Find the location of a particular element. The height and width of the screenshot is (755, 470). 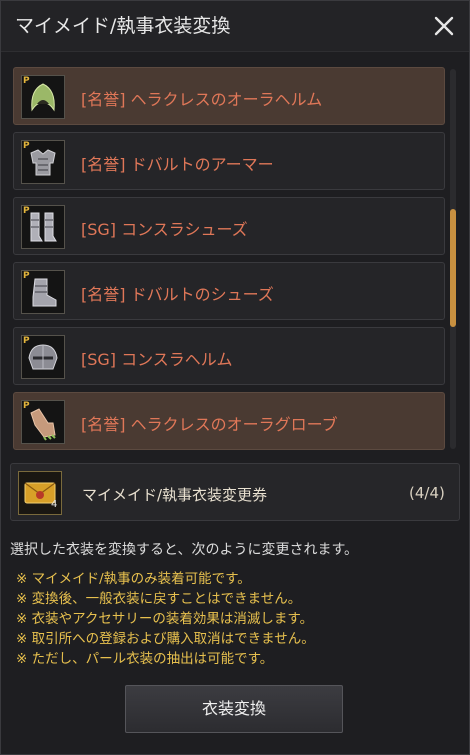

item-name: [名誉] ドバルトのアーマー is located at coordinates (177, 164).